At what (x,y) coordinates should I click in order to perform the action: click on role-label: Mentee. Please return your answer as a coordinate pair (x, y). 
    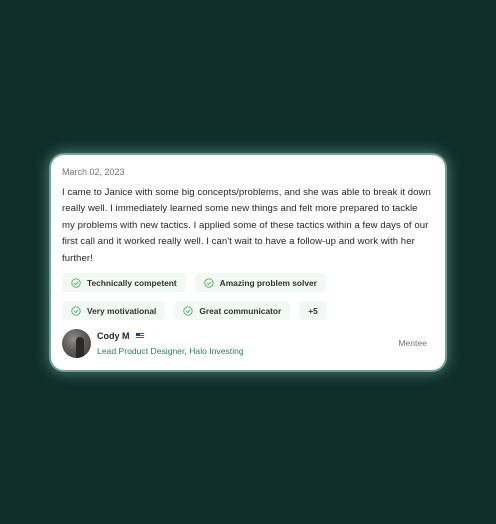
    Looking at the image, I should click on (412, 343).